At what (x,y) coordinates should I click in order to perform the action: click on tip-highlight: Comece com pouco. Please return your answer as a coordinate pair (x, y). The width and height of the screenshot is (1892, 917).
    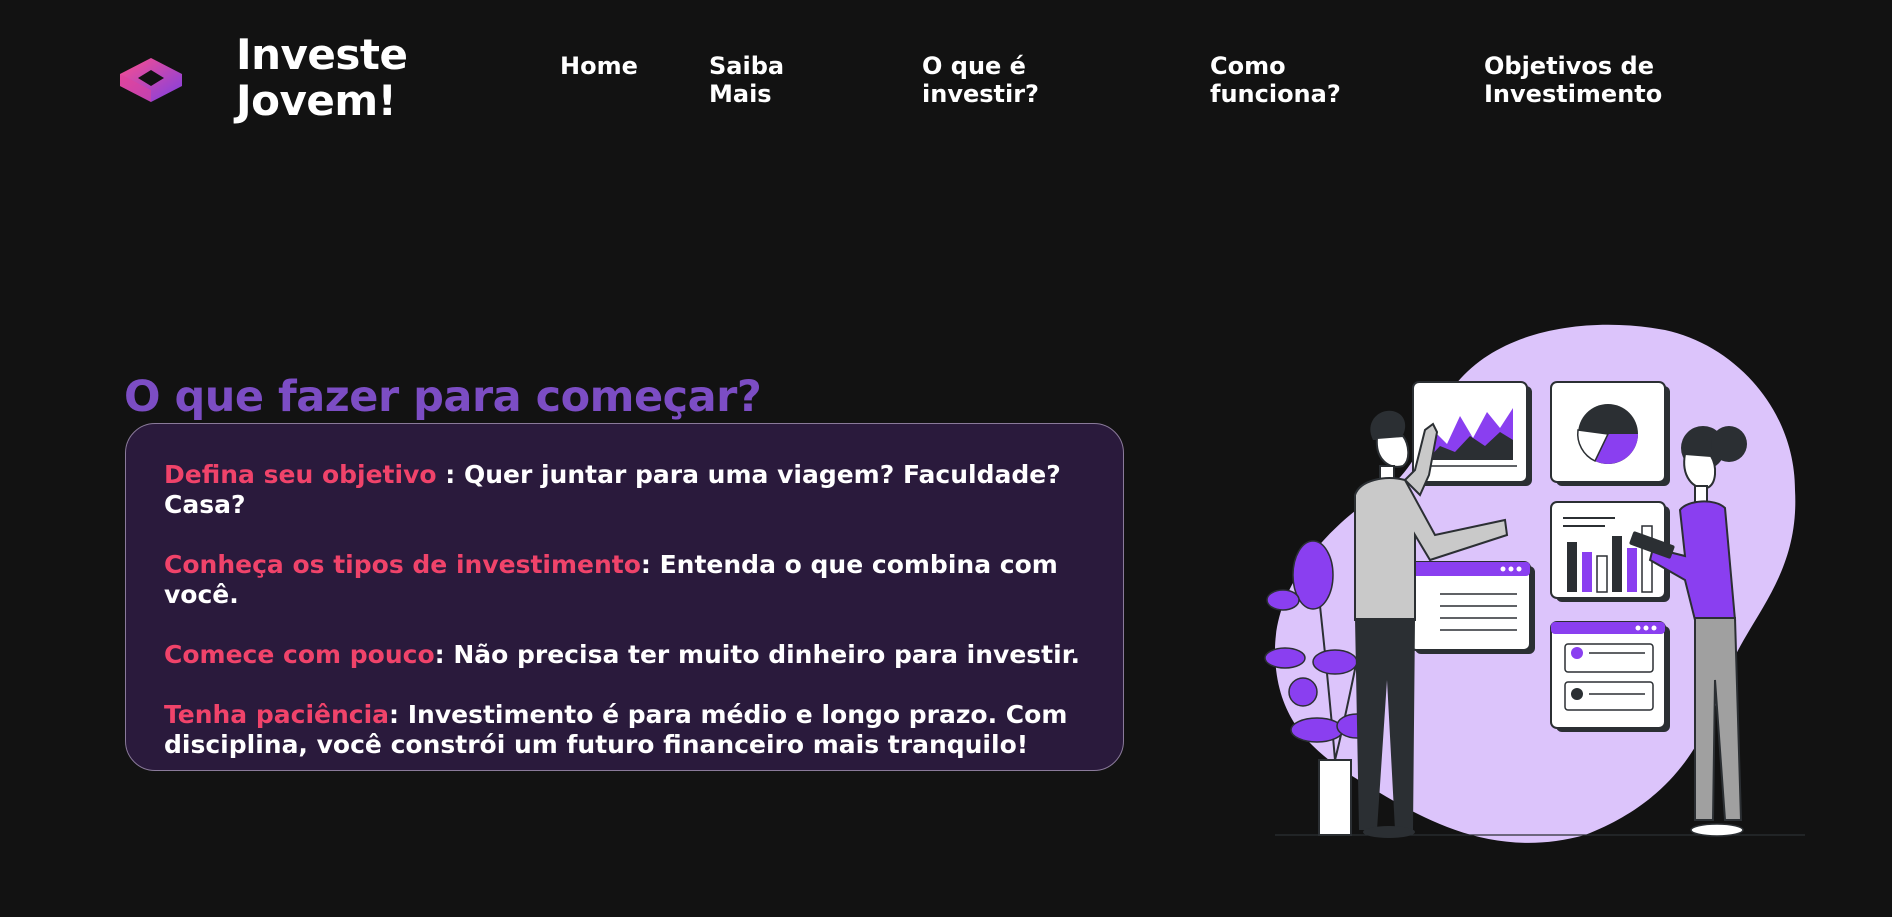
    Looking at the image, I should click on (299, 654).